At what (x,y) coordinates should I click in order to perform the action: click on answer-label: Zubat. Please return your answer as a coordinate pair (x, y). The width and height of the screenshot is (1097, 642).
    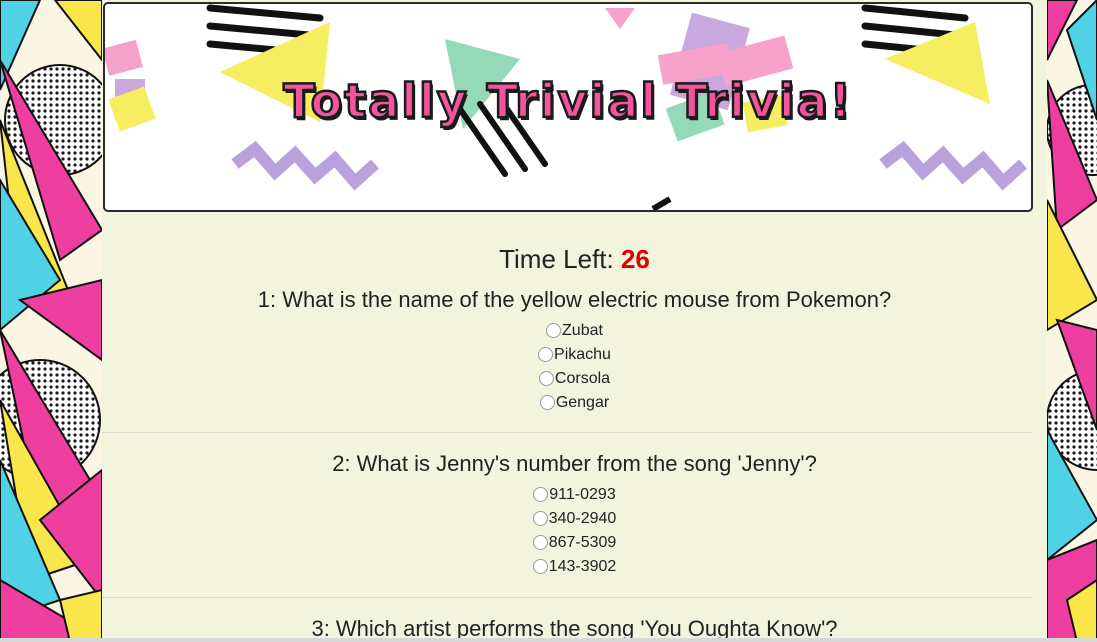
    Looking at the image, I should click on (582, 330).